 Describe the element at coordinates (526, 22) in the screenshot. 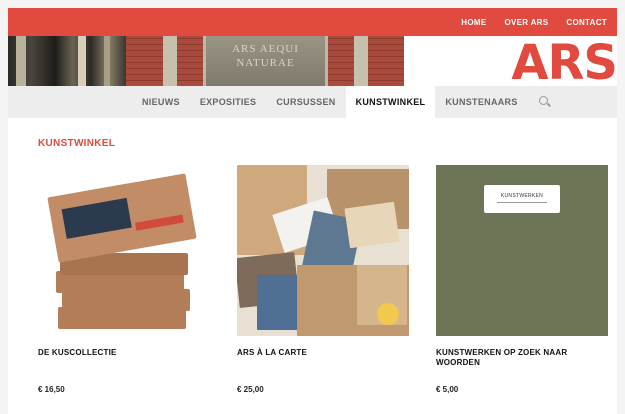

I see `topnav-over-ars-link: OVER ARS` at that location.